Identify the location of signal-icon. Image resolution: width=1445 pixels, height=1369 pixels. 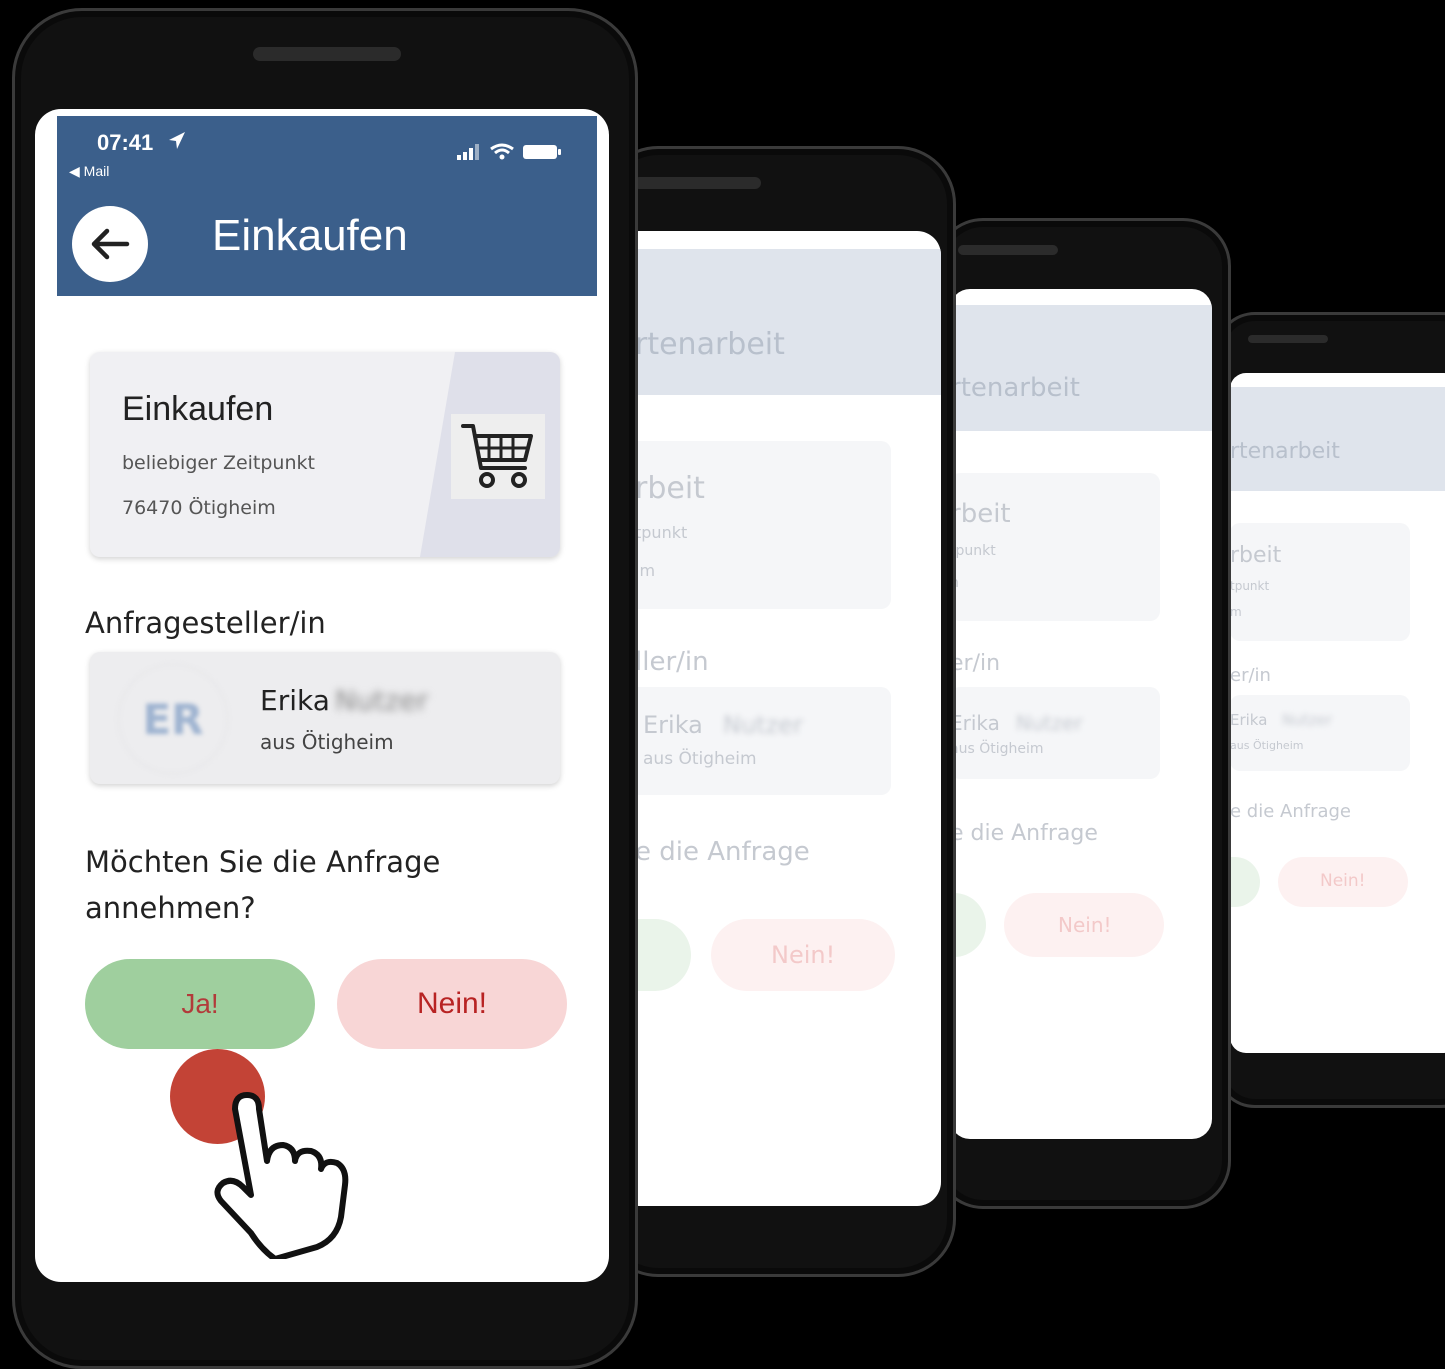
(468, 152).